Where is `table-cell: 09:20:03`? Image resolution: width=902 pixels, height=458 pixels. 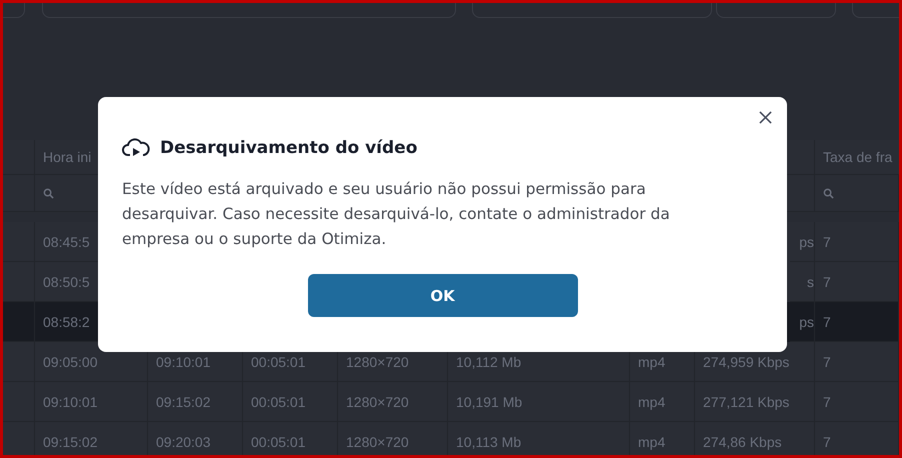 table-cell: 09:20:03 is located at coordinates (195, 438).